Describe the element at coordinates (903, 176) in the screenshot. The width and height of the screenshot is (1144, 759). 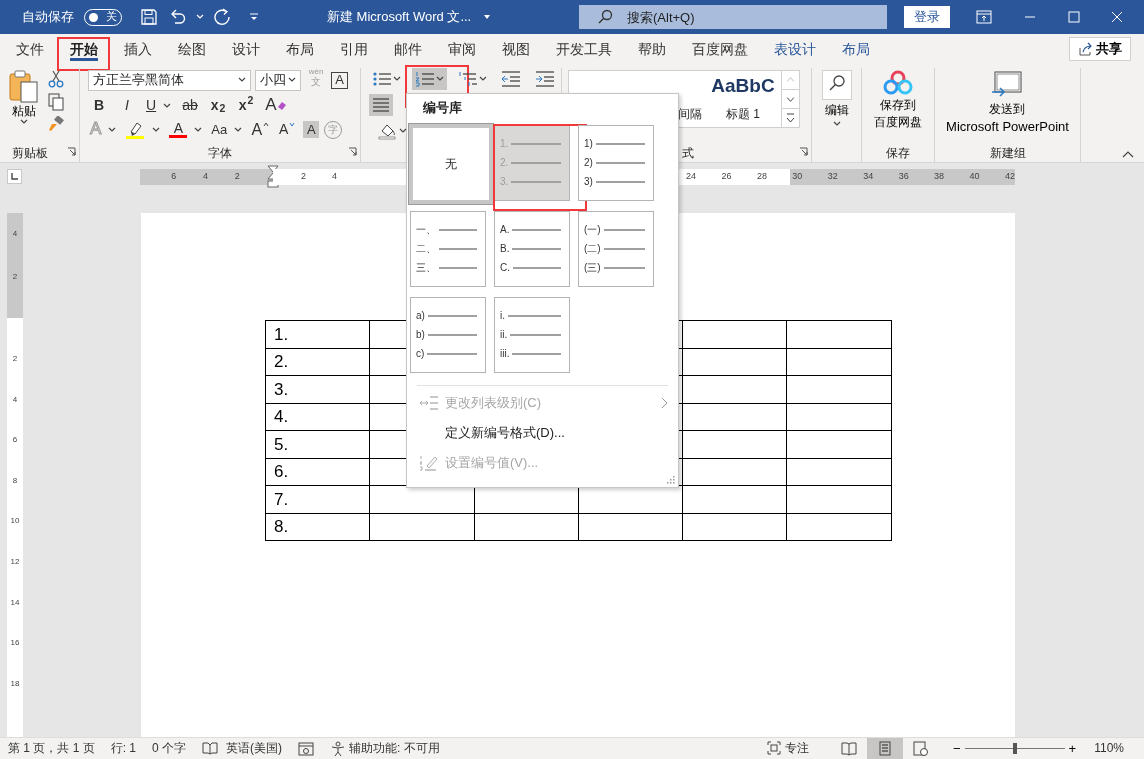
I see `ruler-number: 36` at that location.